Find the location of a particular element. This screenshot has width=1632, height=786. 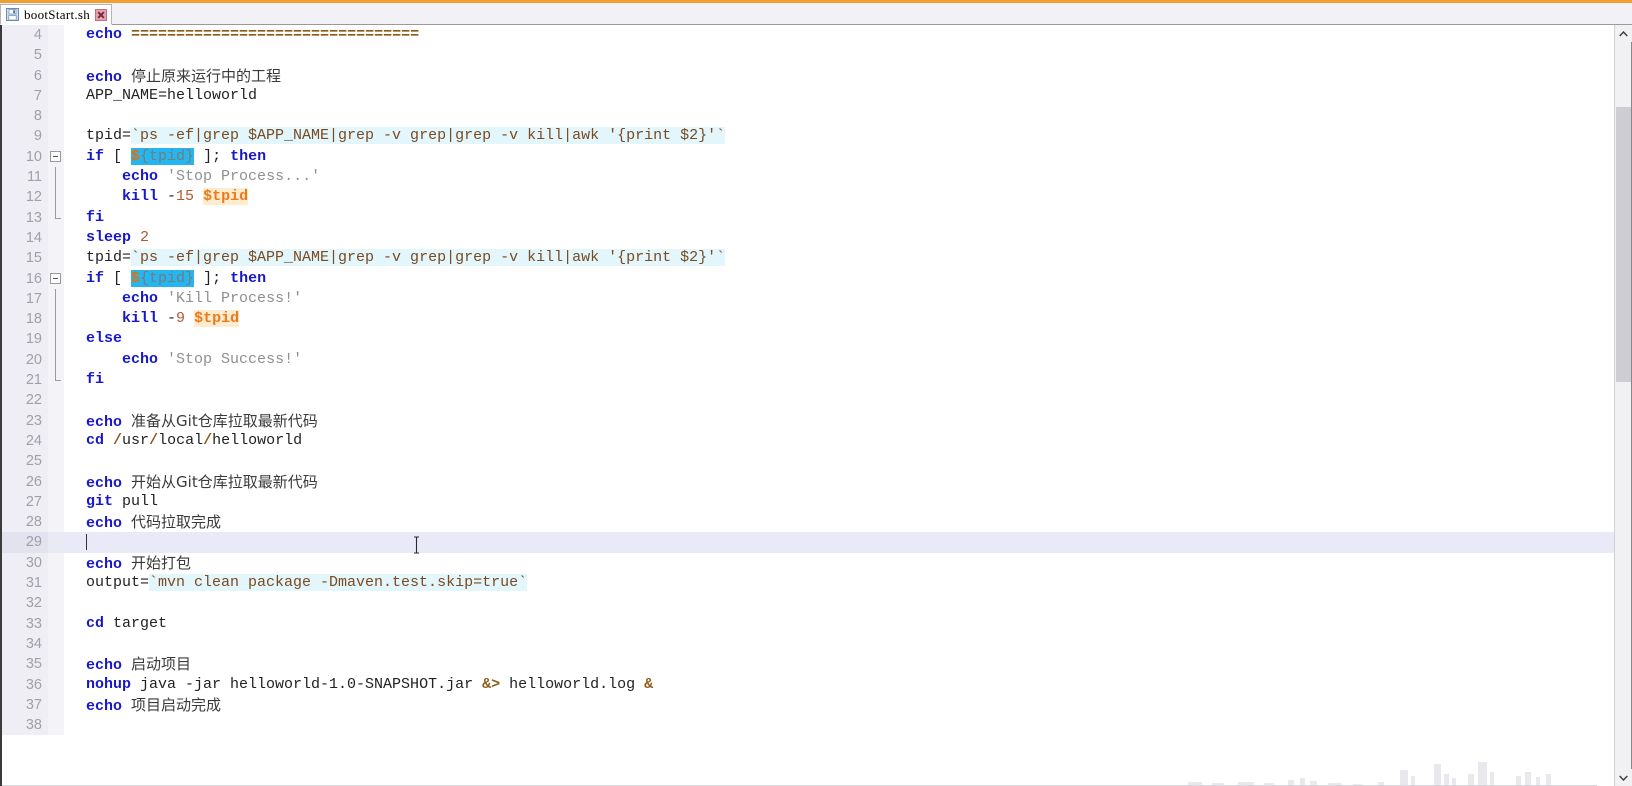

line-number: 25 is located at coordinates (25, 461).